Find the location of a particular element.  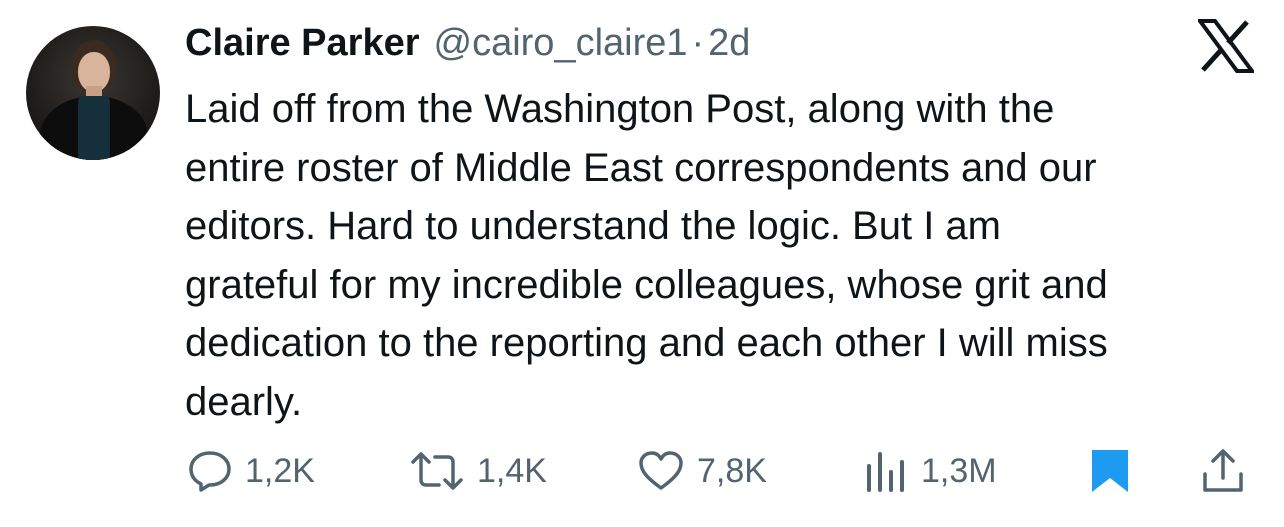

tweet-header: Claire Parker @cairo_claire1 · 2d is located at coordinates (467, 47).